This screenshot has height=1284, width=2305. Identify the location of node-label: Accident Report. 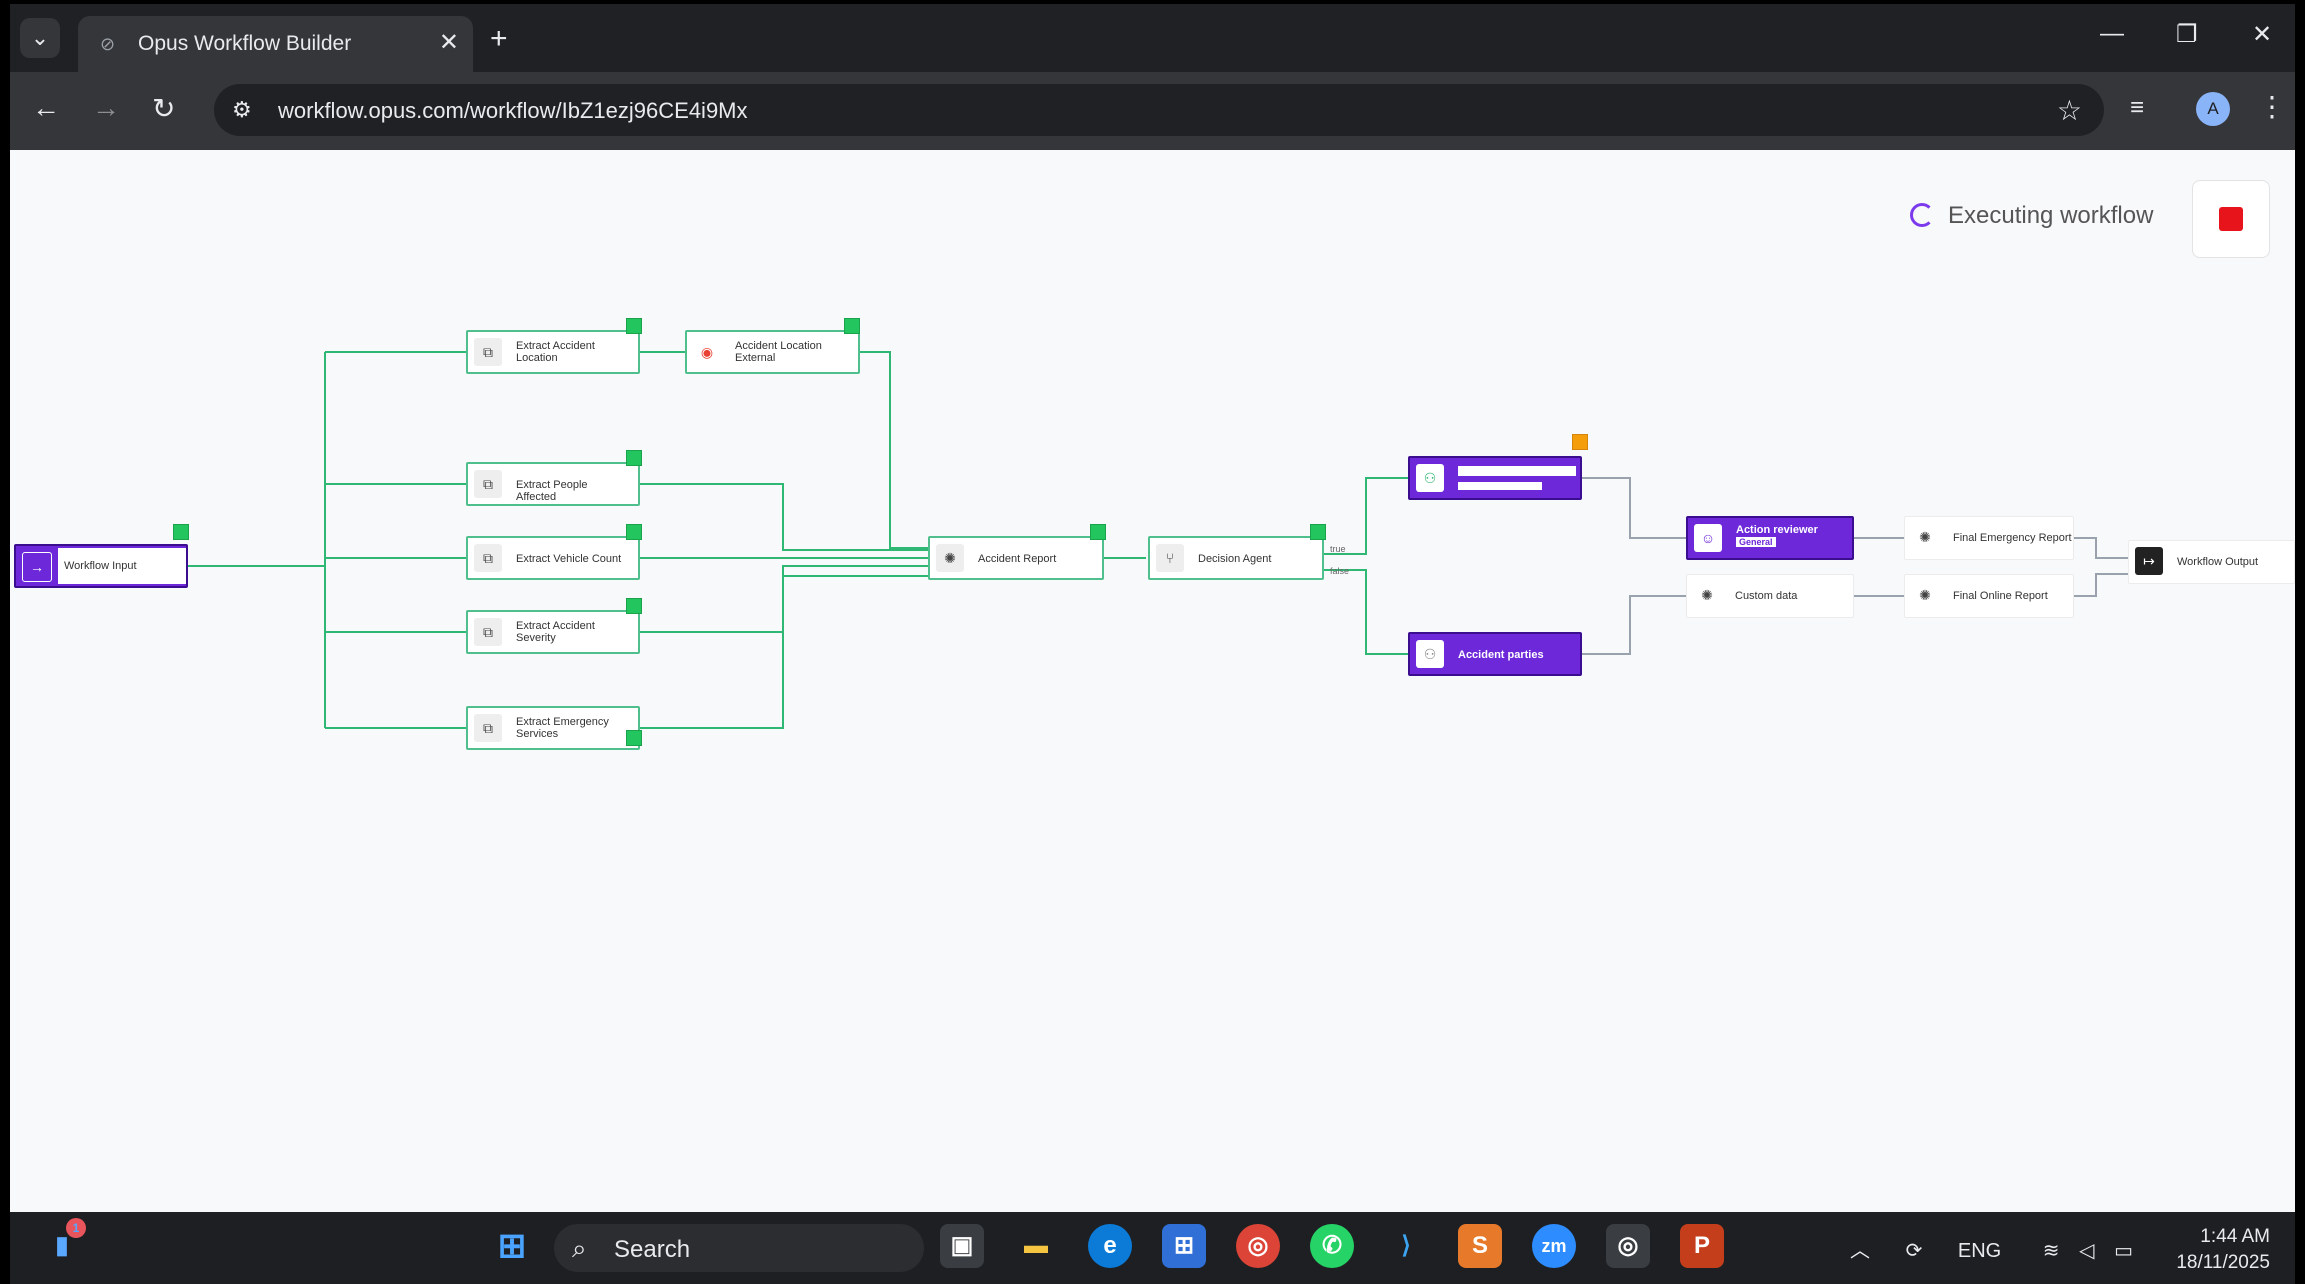
(1017, 559).